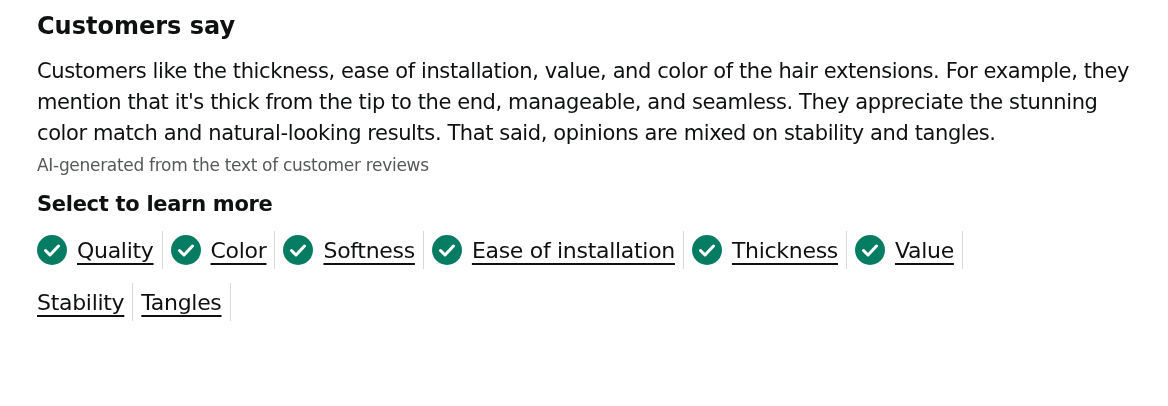  What do you see at coordinates (924, 250) in the screenshot?
I see `aspect-link: Value` at bounding box center [924, 250].